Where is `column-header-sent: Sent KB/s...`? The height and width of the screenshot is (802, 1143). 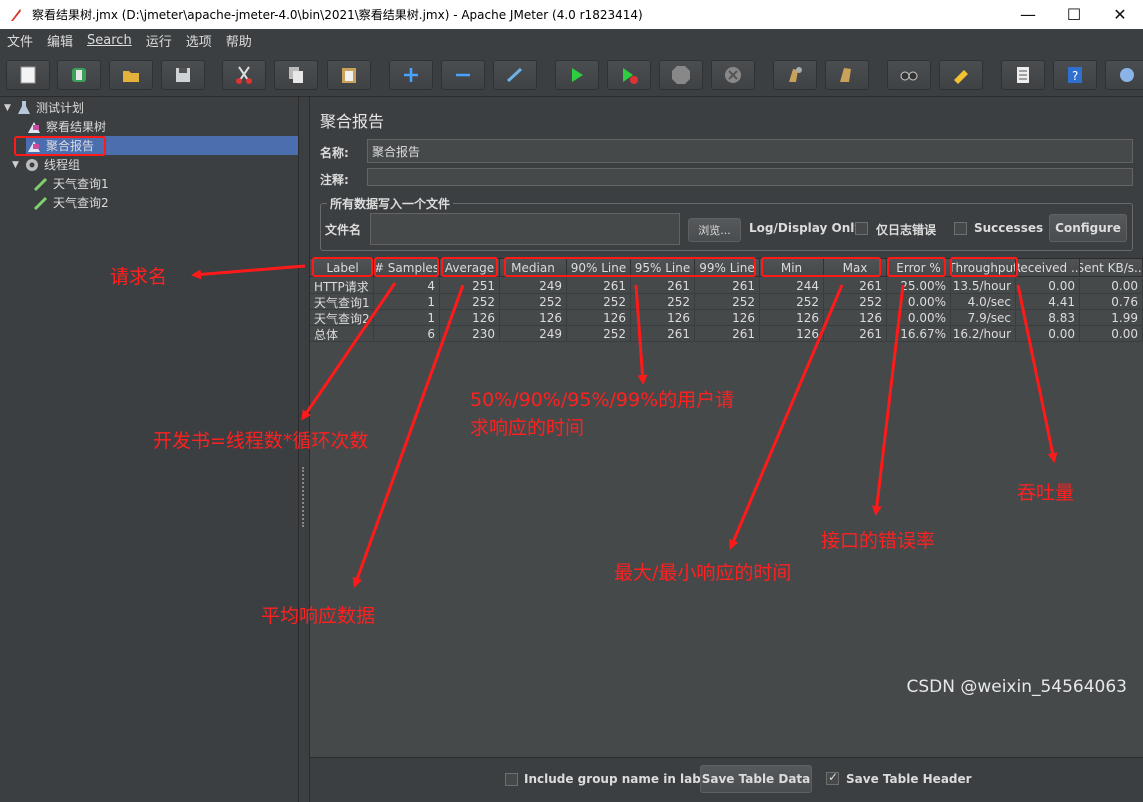 column-header-sent: Sent KB/s... is located at coordinates (1111, 268).